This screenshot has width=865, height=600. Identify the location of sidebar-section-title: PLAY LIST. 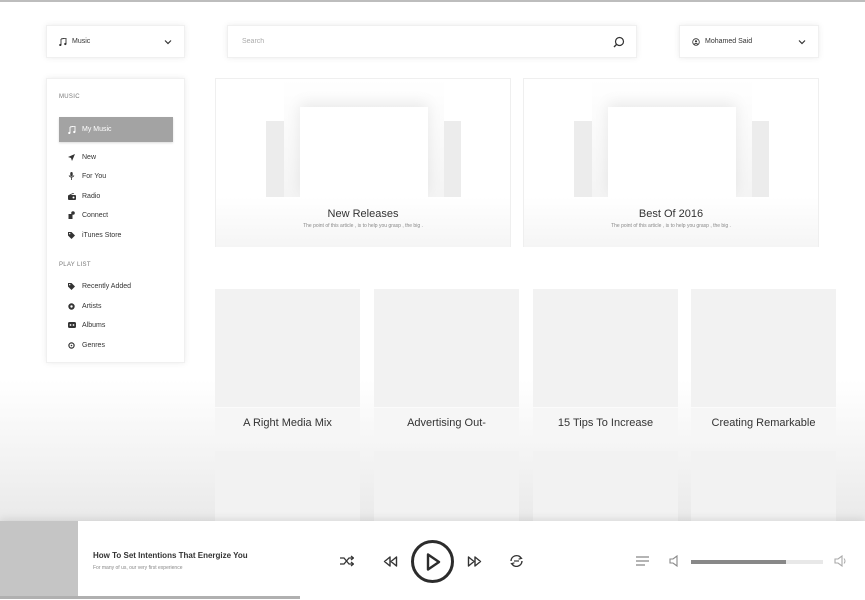
(75, 265).